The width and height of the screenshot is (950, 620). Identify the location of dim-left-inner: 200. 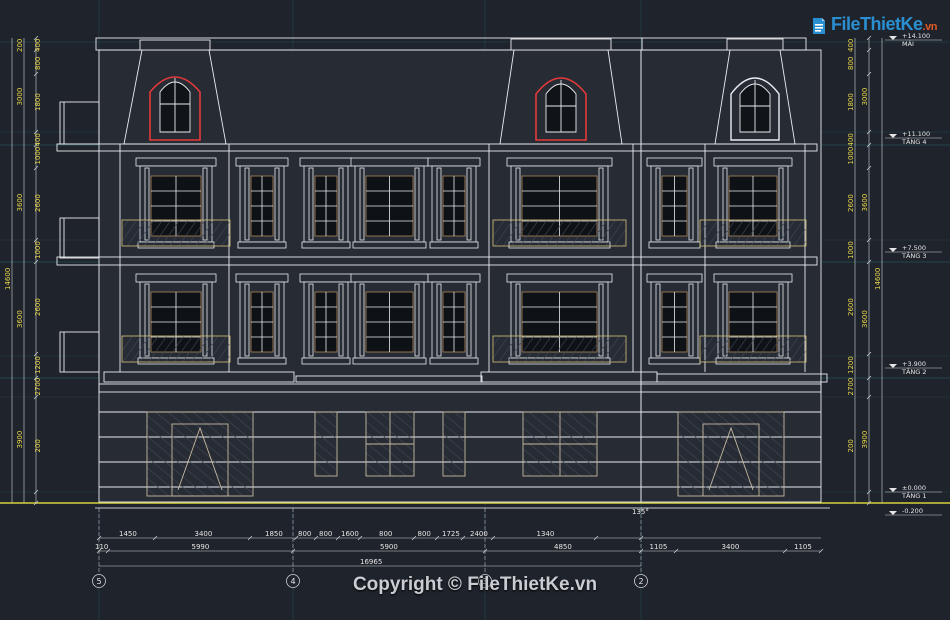
(38, 445).